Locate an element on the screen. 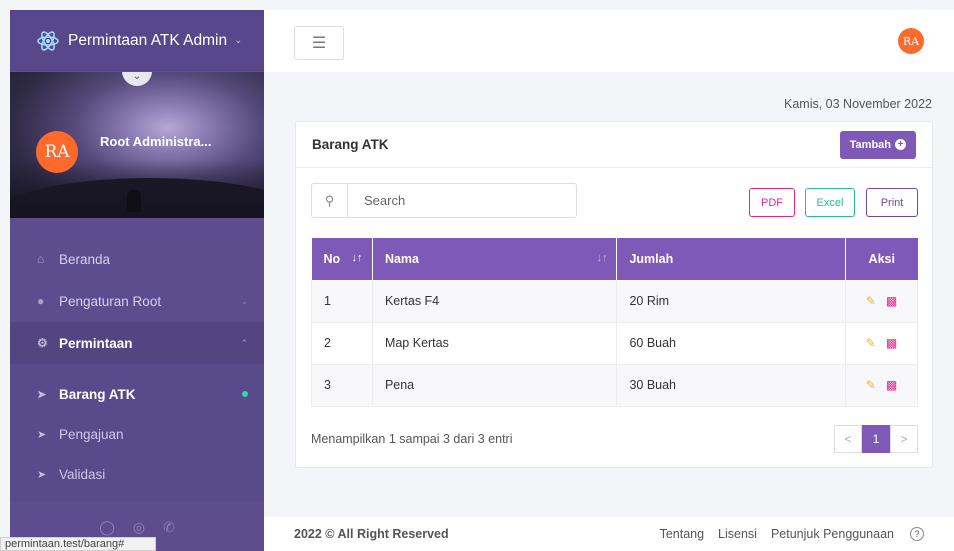  excel-button: Excel is located at coordinates (830, 202).